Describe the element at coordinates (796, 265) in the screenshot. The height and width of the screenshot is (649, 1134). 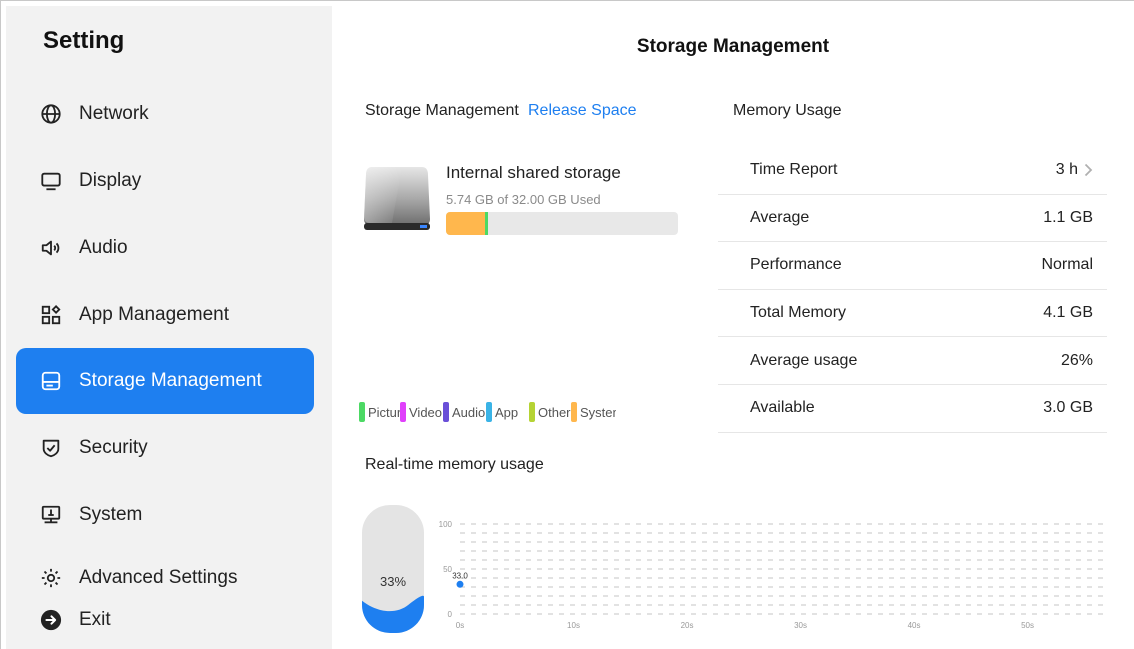
I see `row-label: Performance` at that location.